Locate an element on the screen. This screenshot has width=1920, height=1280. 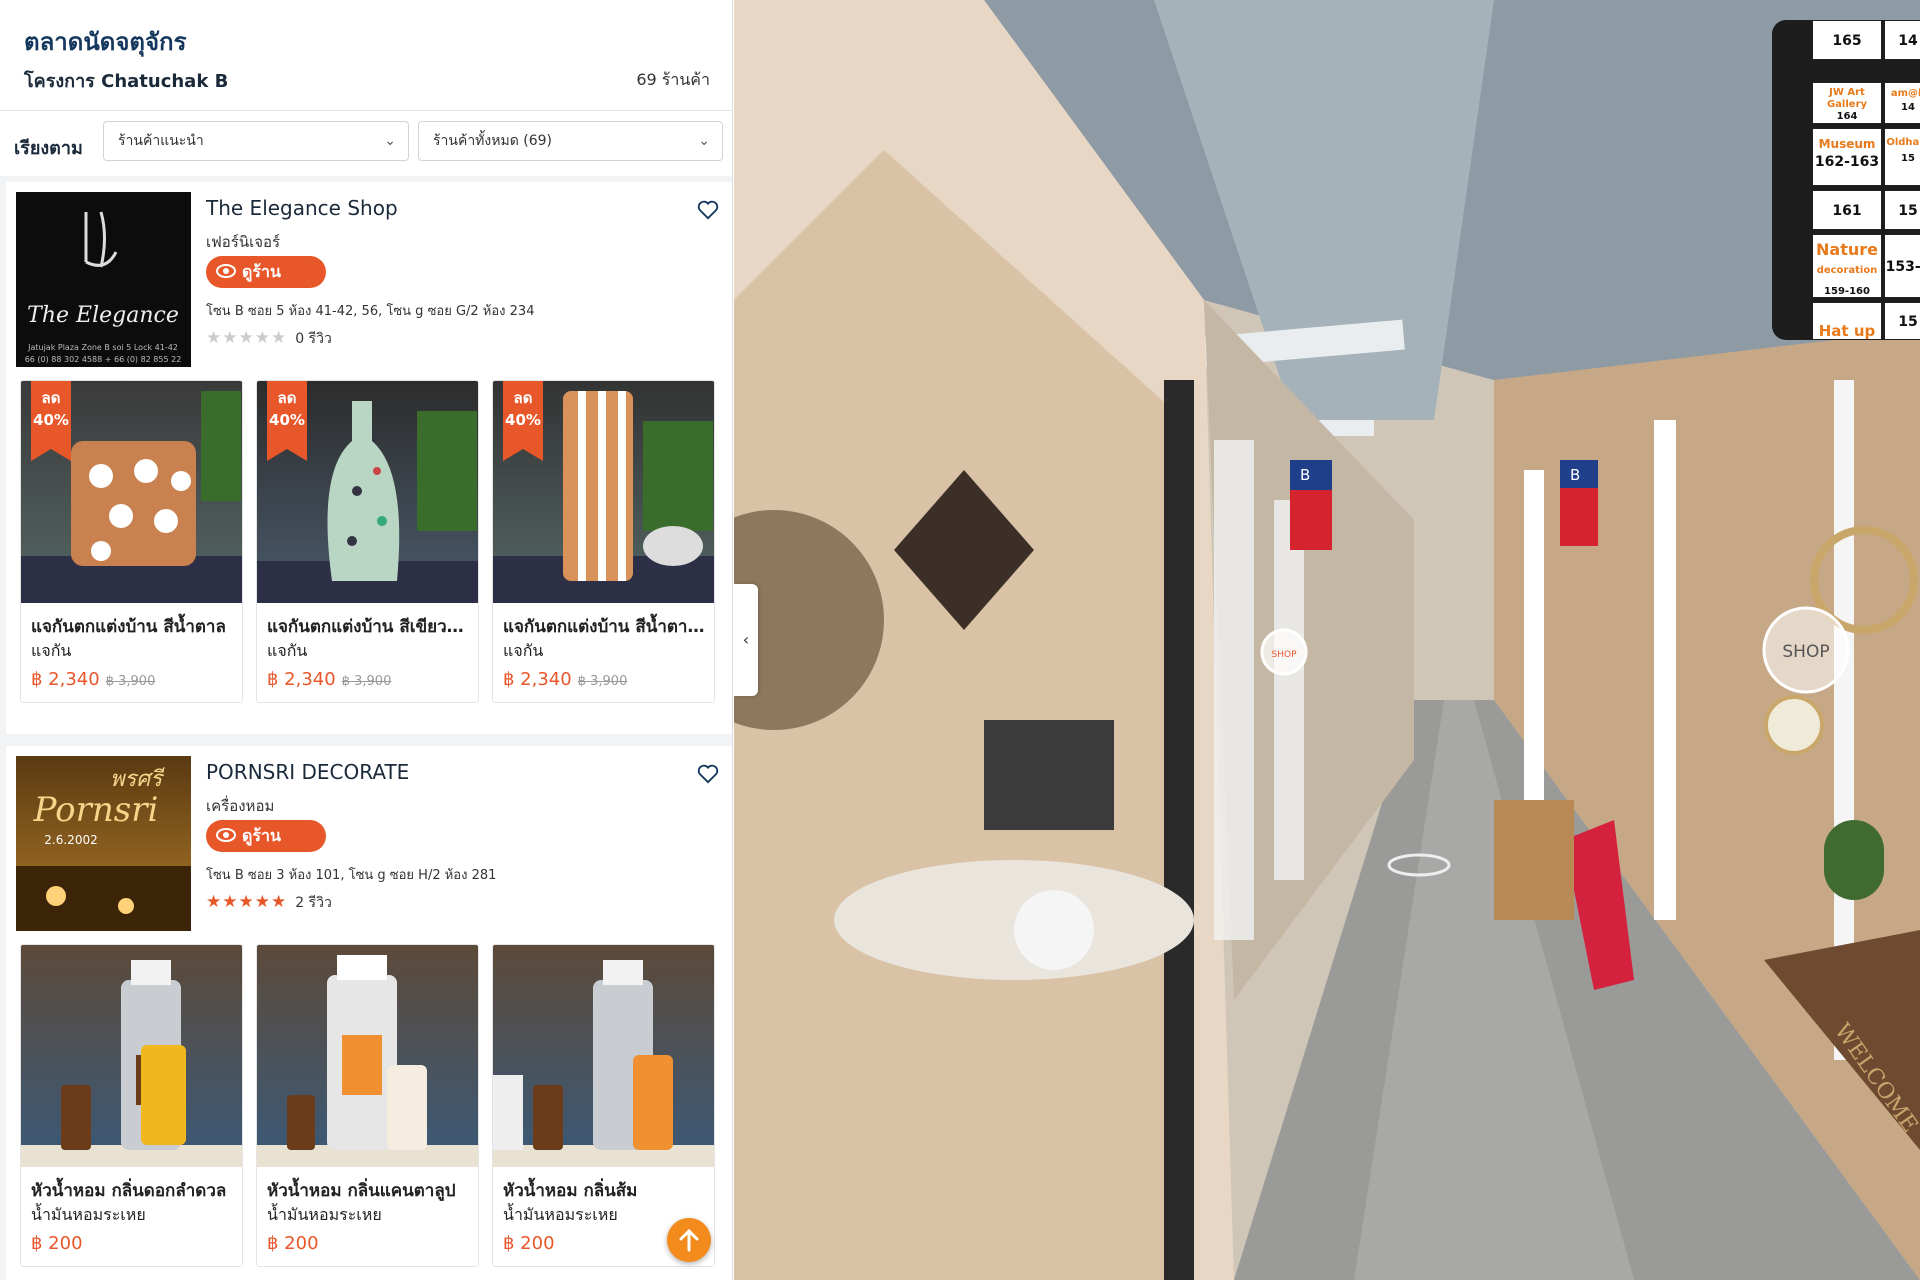
minimap-cell: Hat up is located at coordinates (1847, 321).